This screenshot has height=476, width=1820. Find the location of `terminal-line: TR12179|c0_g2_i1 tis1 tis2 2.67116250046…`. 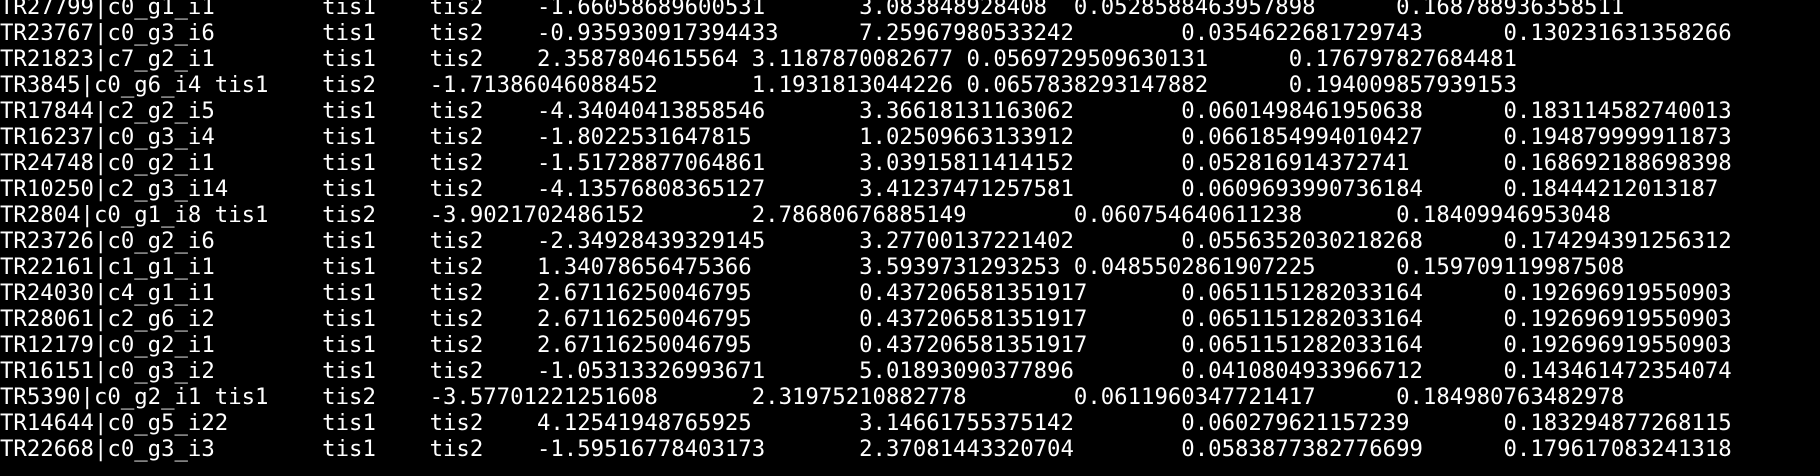

terminal-line: TR12179|c0_g2_i1 tis1 tis2 2.67116250046… is located at coordinates (910, 345).